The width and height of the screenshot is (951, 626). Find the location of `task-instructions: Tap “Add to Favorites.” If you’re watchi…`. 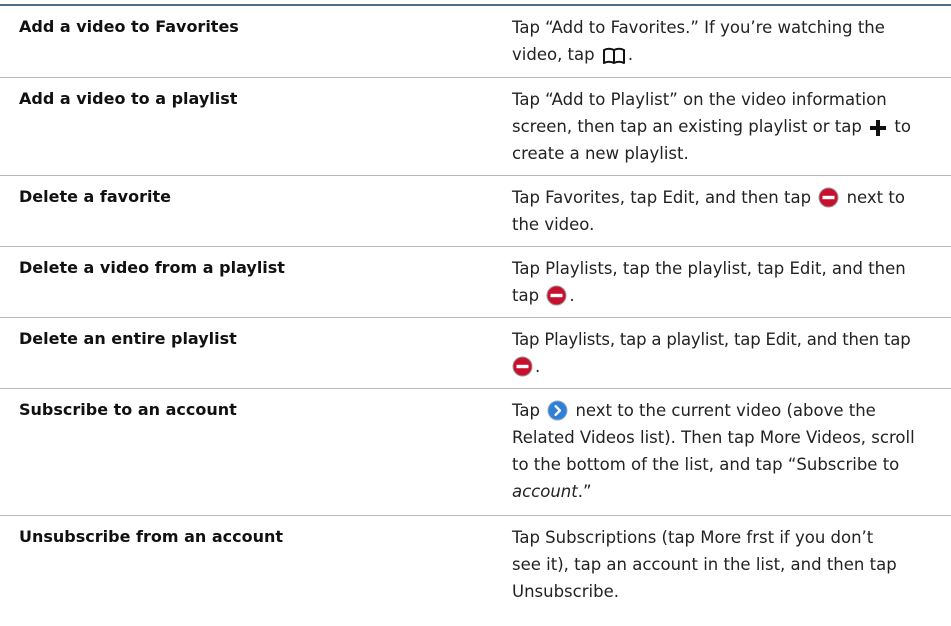

task-instructions: Tap “Add to Favorites.” If you’re watchi… is located at coordinates (698, 41).